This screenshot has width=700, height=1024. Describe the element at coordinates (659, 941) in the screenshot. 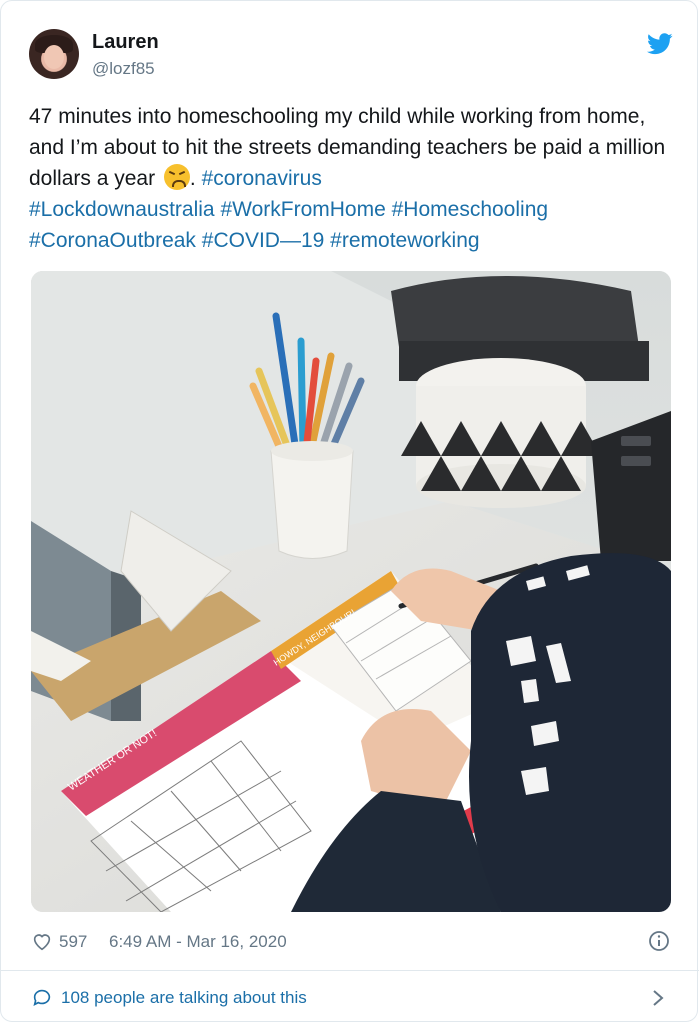

I see `info-icon` at that location.